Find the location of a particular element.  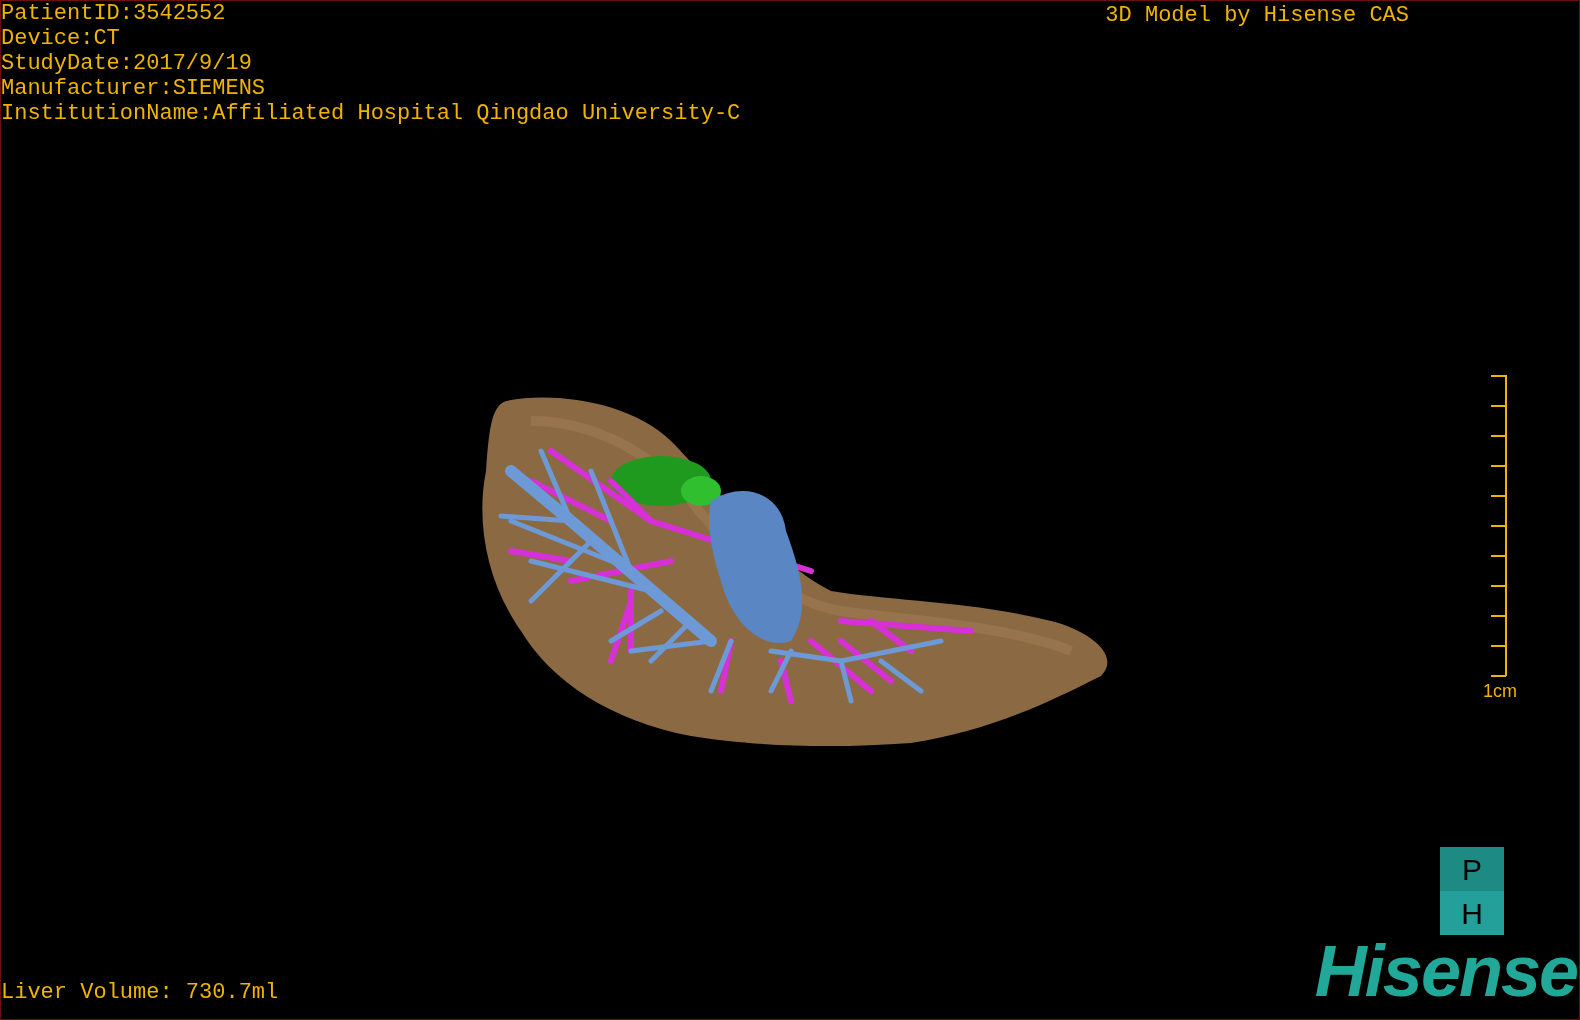

scale-label: 1cm is located at coordinates (1500, 691).